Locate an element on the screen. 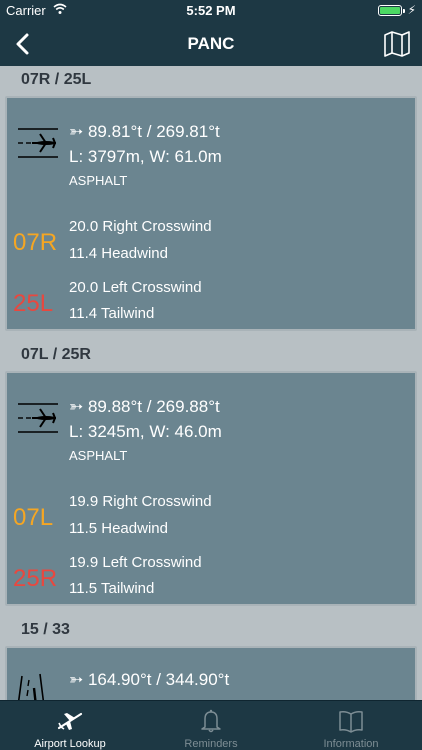  runway-card: ➳ 164.90°t / 344.90°t is located at coordinates (211, 673).